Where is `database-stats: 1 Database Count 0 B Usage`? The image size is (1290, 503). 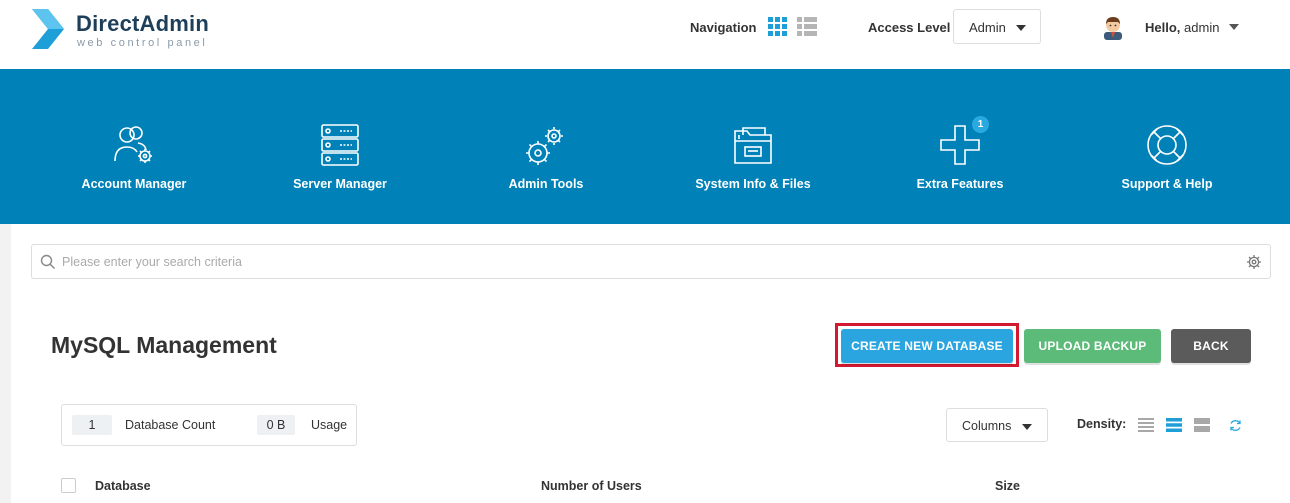 database-stats: 1 Database Count 0 B Usage is located at coordinates (209, 425).